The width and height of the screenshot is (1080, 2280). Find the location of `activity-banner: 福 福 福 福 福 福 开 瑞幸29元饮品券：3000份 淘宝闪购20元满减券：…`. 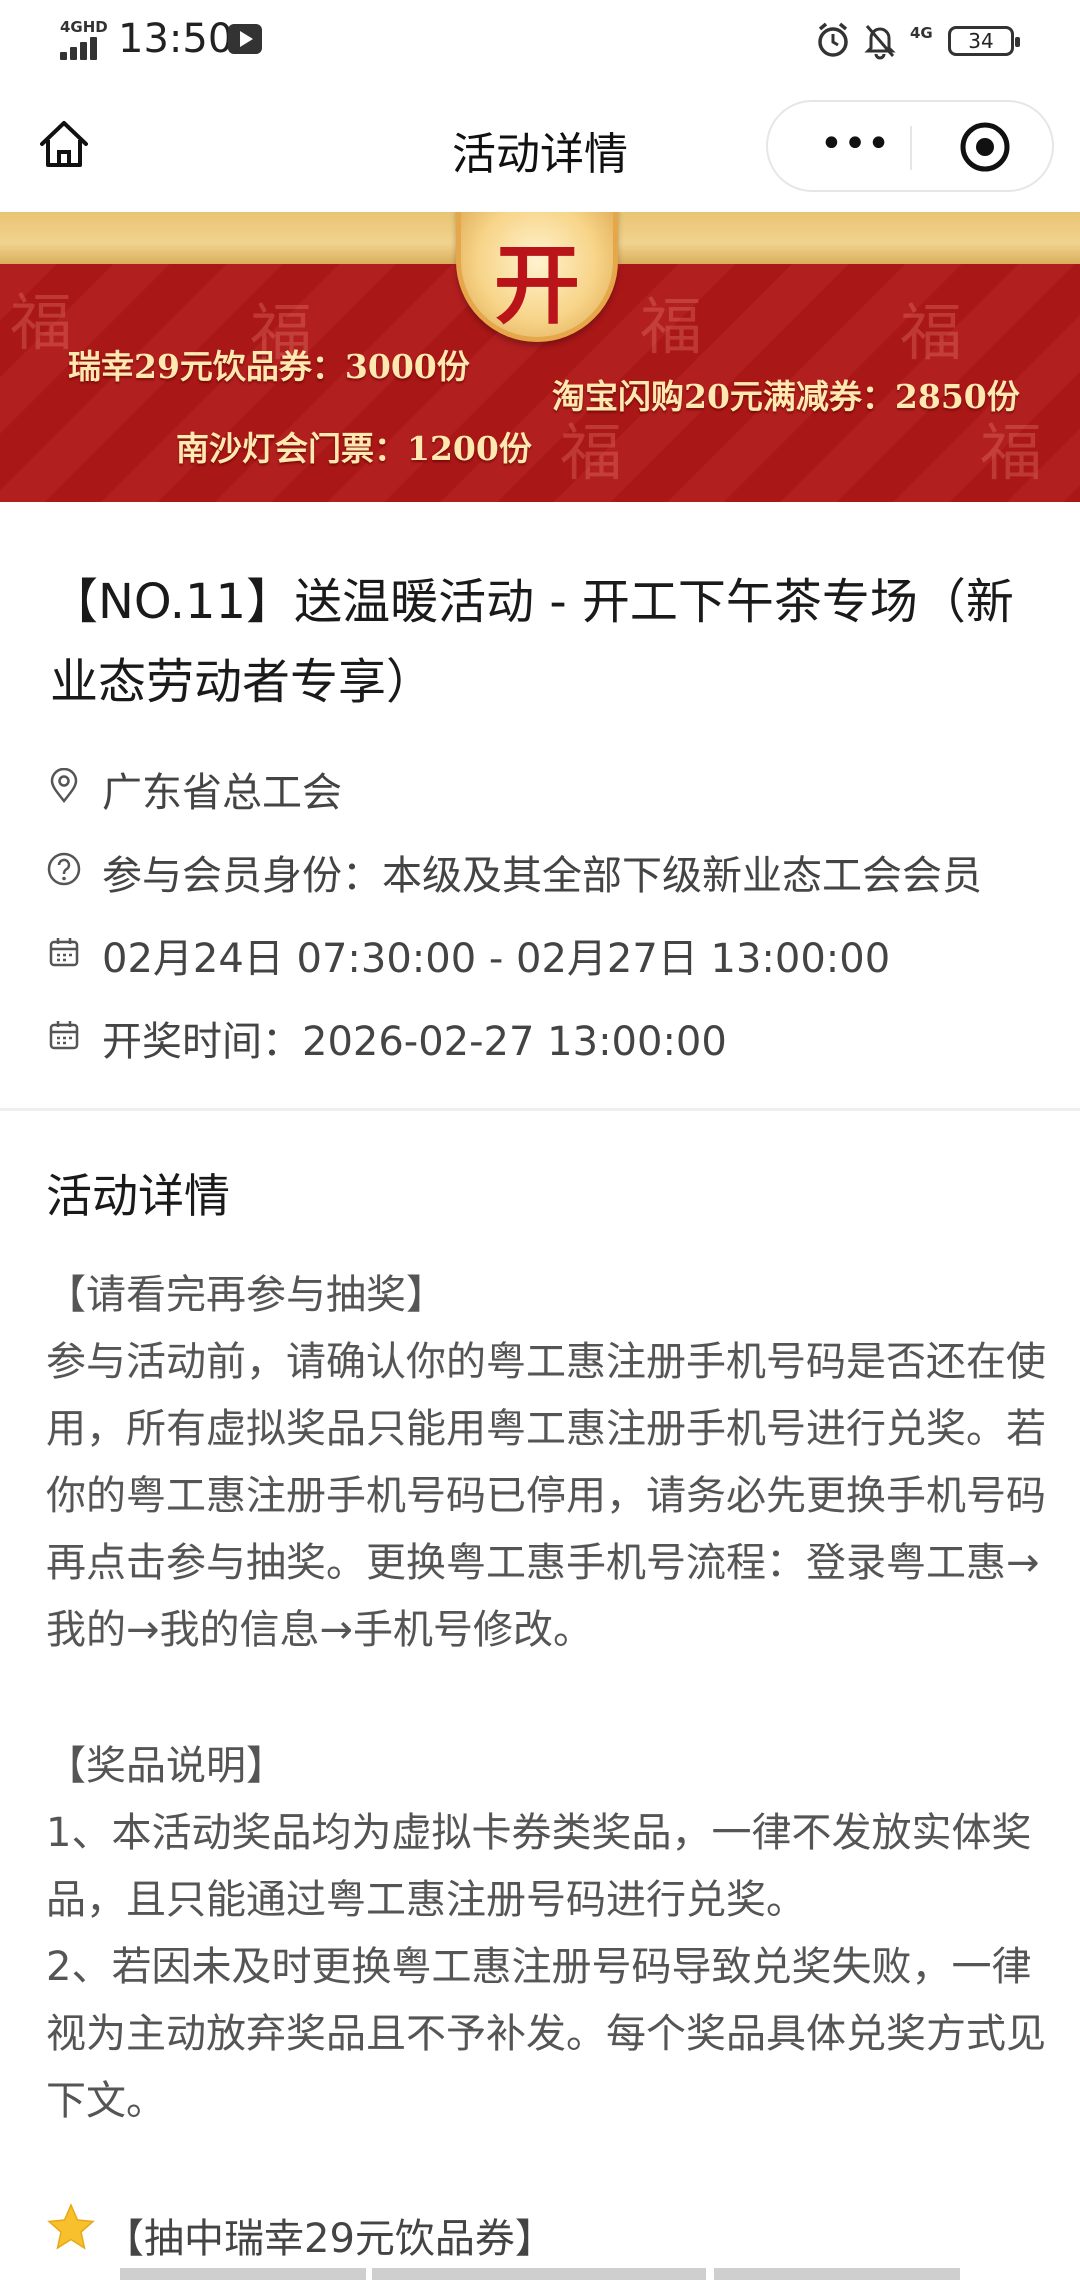

activity-banner: 福 福 福 福 福 福 开 瑞幸29元饮品券：3000份 淘宝闪购20元满减券：… is located at coordinates (540, 357).